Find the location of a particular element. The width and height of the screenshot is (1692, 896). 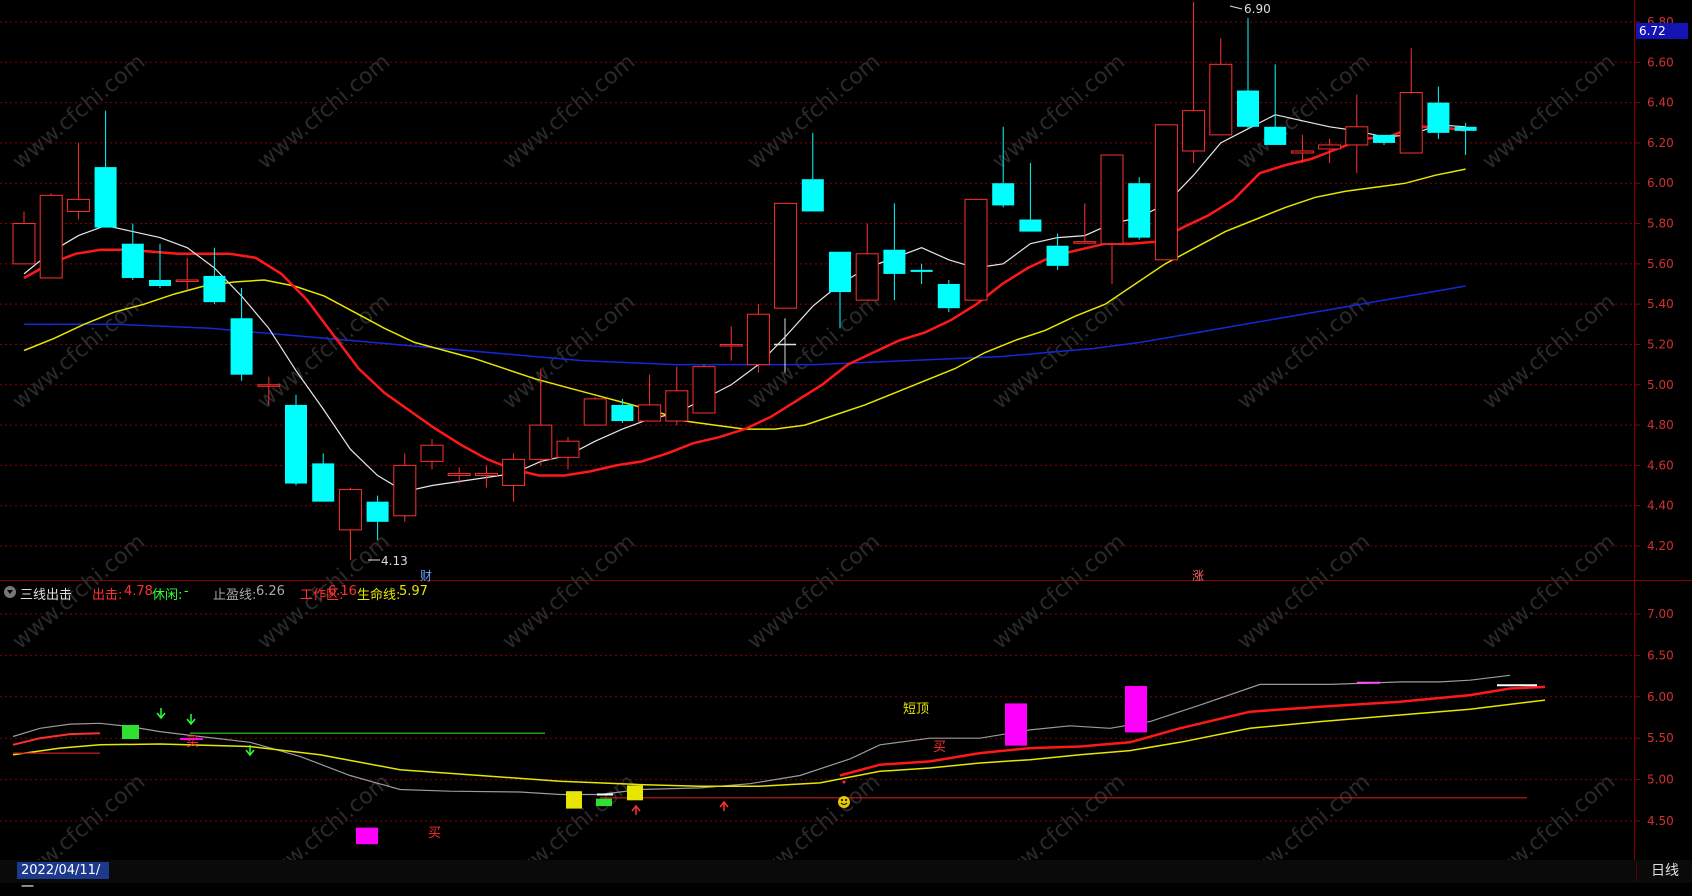

indicator-yellow-line is located at coordinates (779, 743).